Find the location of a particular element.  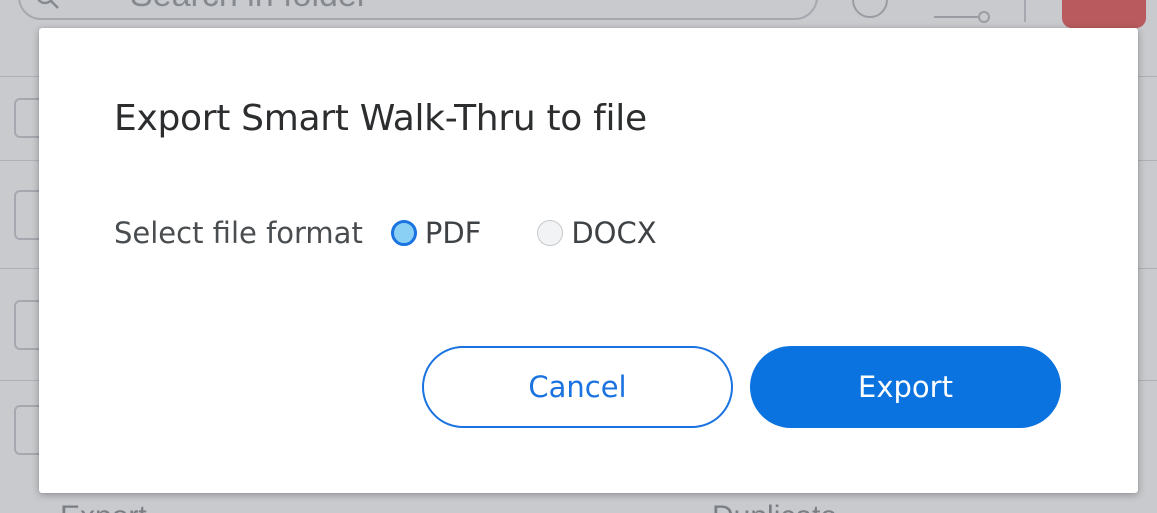

cancel-button: Cancel is located at coordinates (577, 387).